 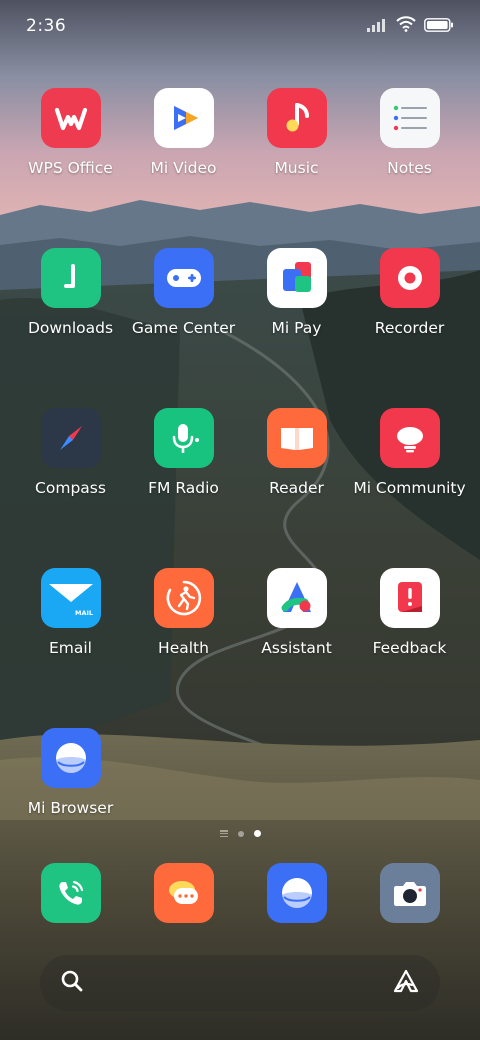 I want to click on battery-icon, so click(x=439, y=26).